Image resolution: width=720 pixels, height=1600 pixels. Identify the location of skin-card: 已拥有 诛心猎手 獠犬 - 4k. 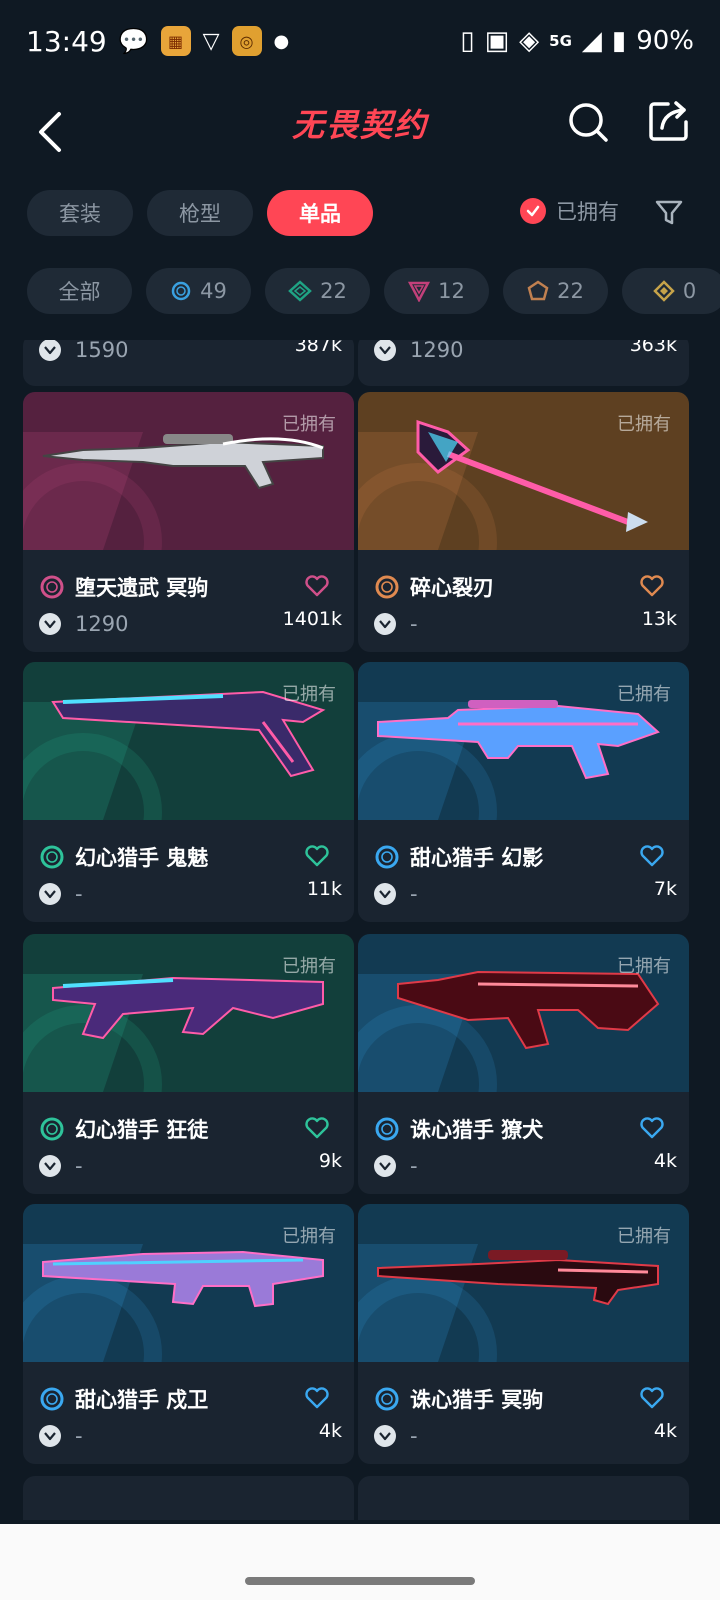
(523, 1064).